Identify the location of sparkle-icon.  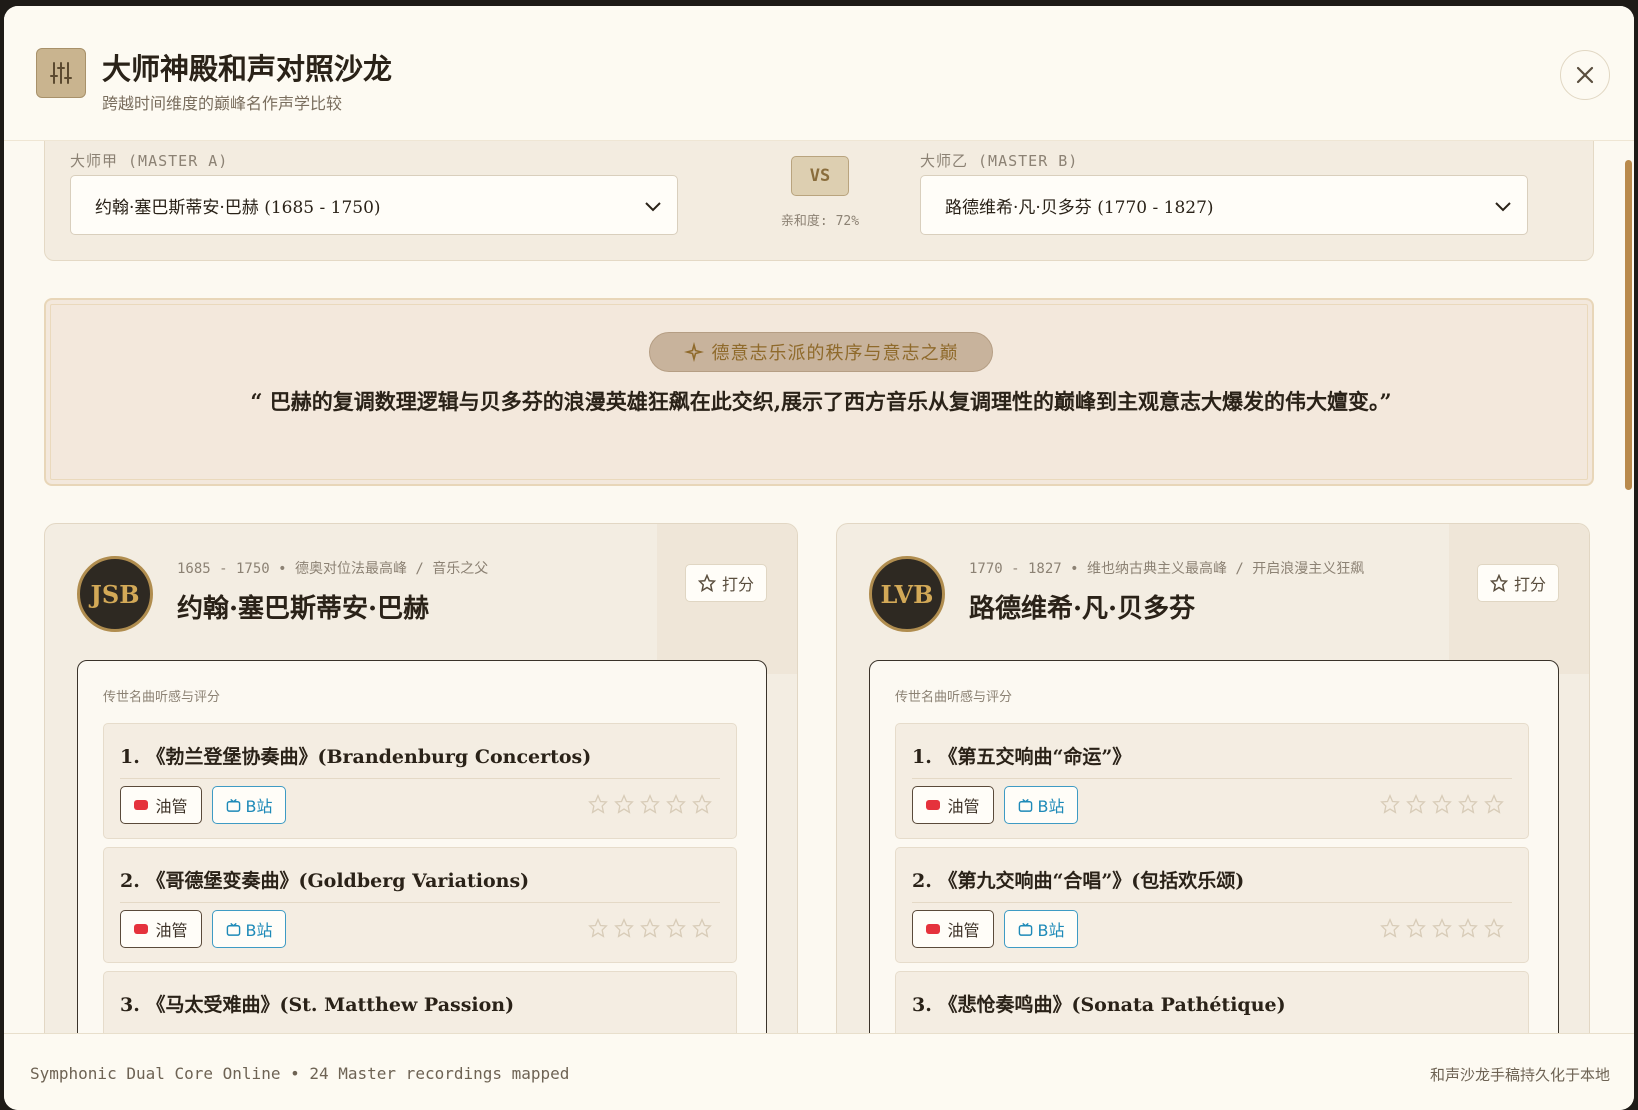
(693, 352).